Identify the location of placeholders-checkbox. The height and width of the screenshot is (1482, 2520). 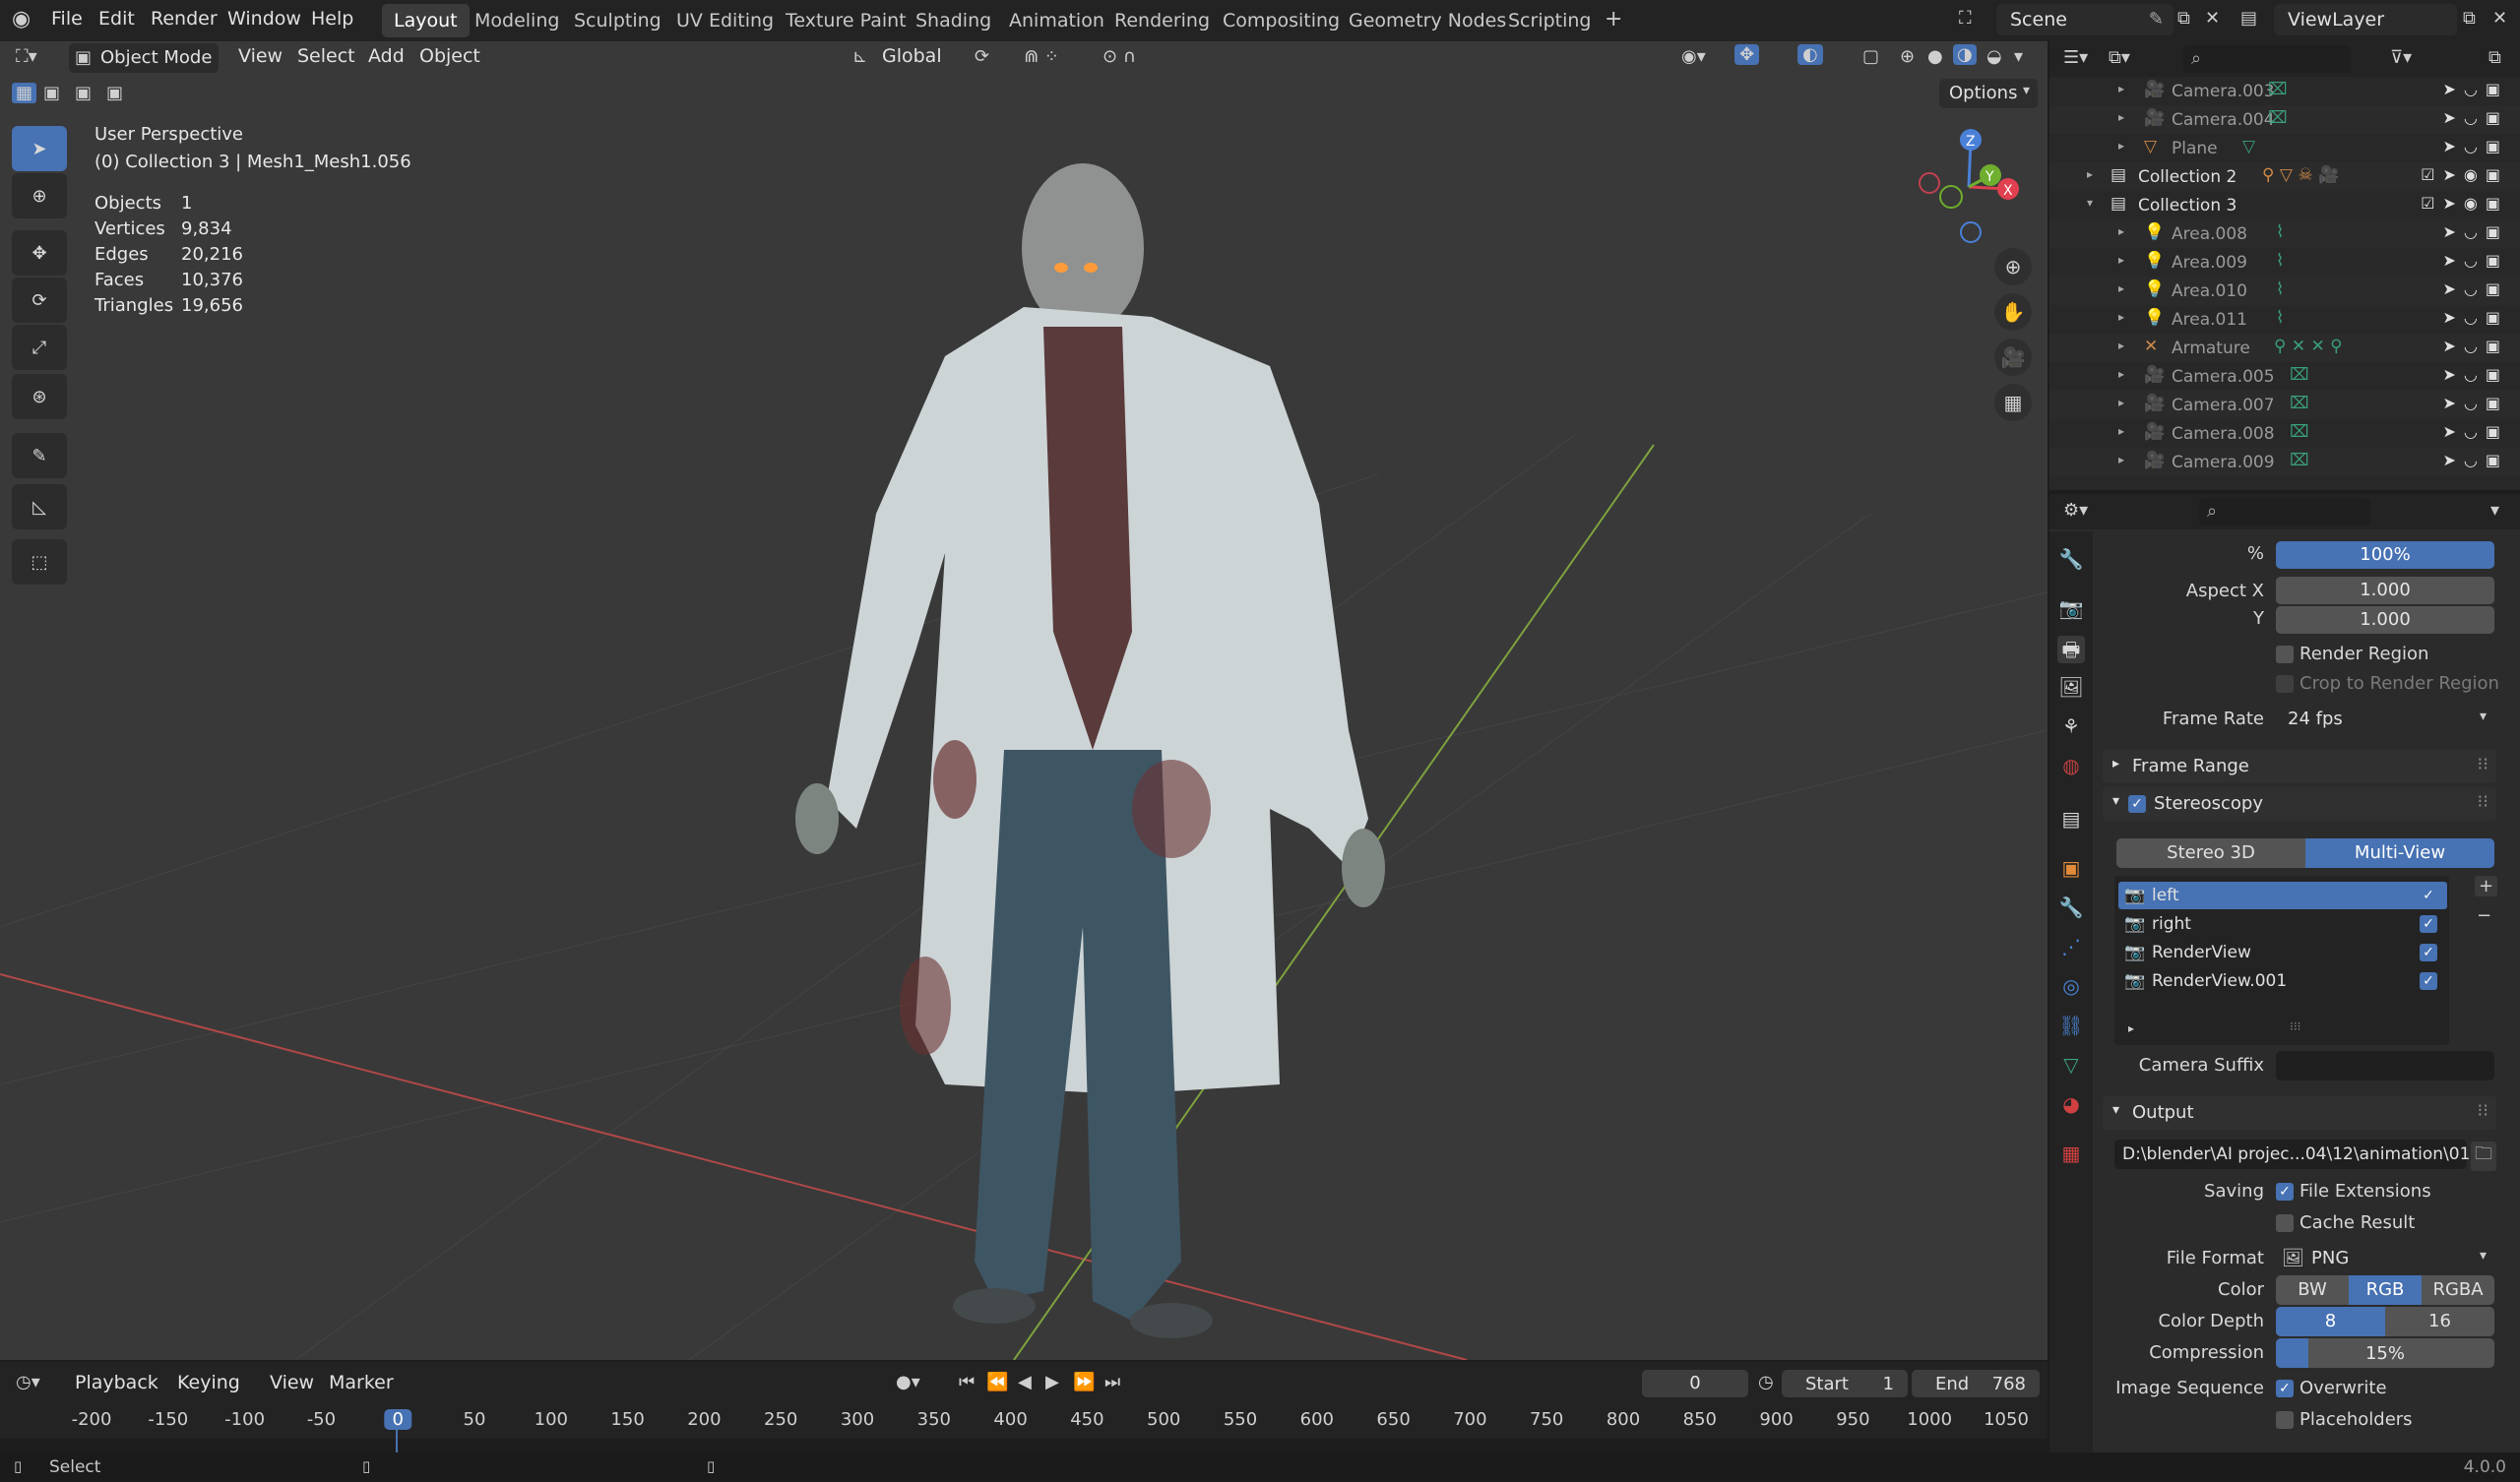
(2285, 1420).